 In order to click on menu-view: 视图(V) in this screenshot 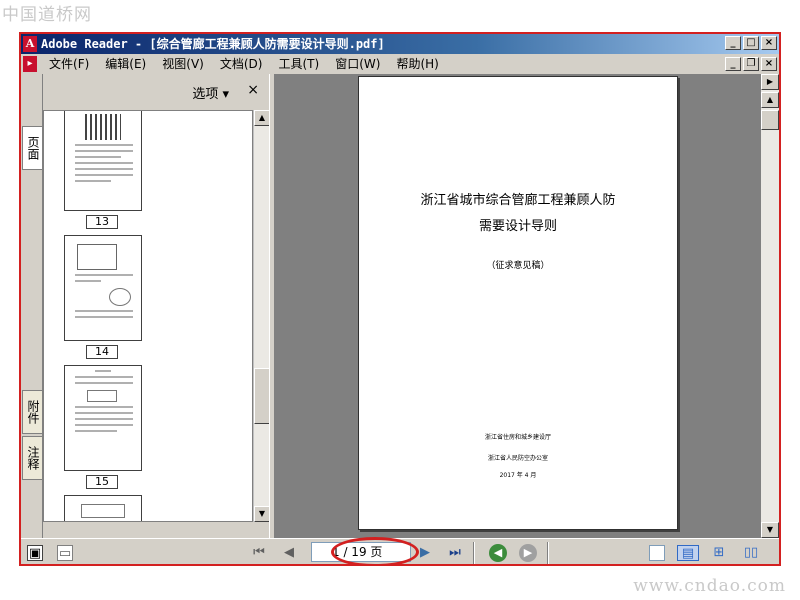, I will do `click(183, 64)`.